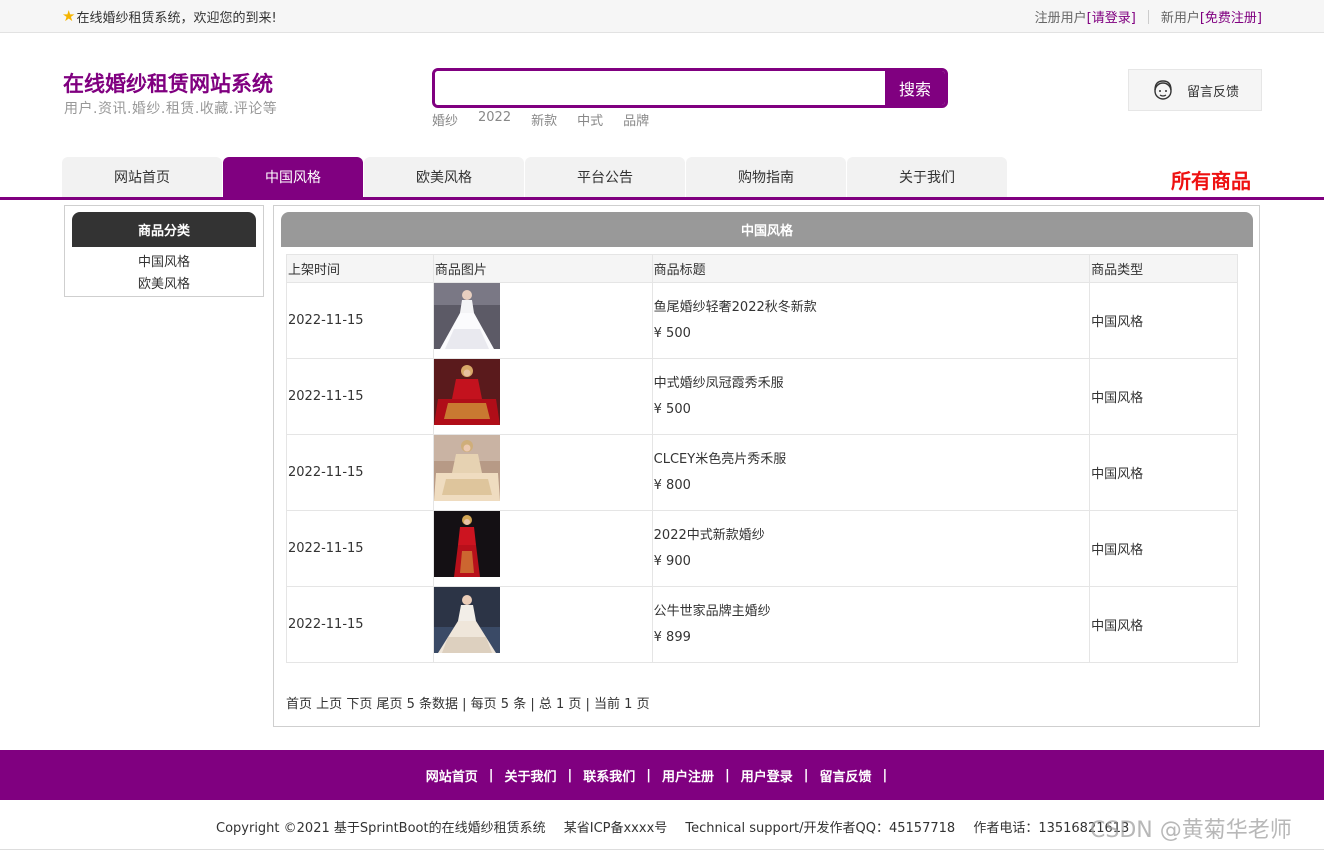  I want to click on hotword: 新款, so click(544, 119).